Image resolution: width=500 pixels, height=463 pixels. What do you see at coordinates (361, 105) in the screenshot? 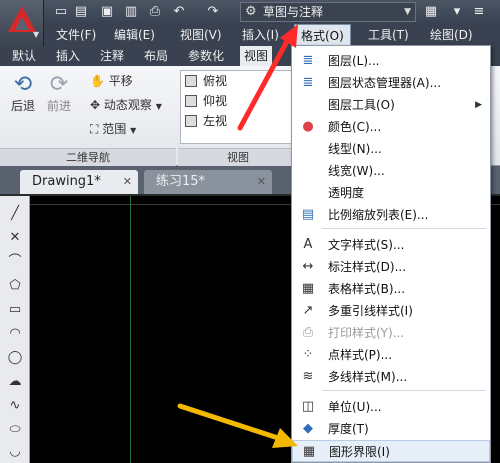
I see `menu-item-label: 图层工具(O)` at bounding box center [361, 105].